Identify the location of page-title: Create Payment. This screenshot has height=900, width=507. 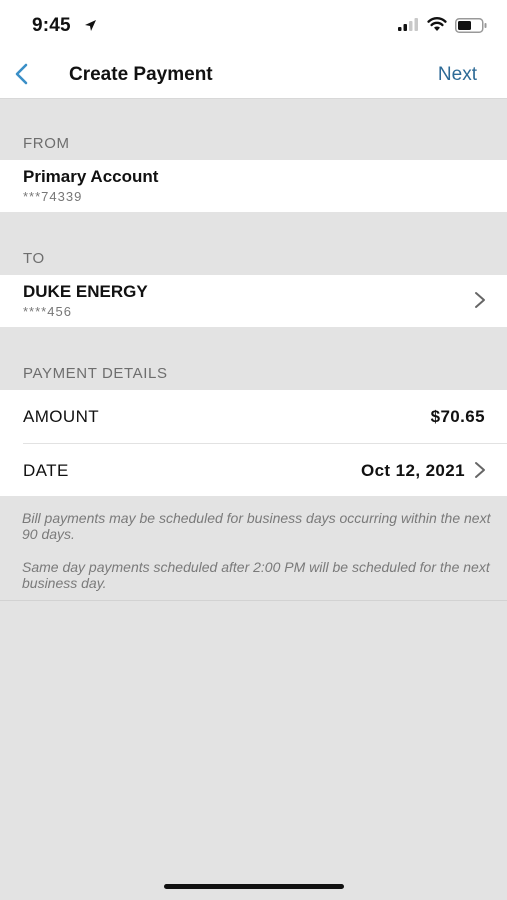
(141, 74).